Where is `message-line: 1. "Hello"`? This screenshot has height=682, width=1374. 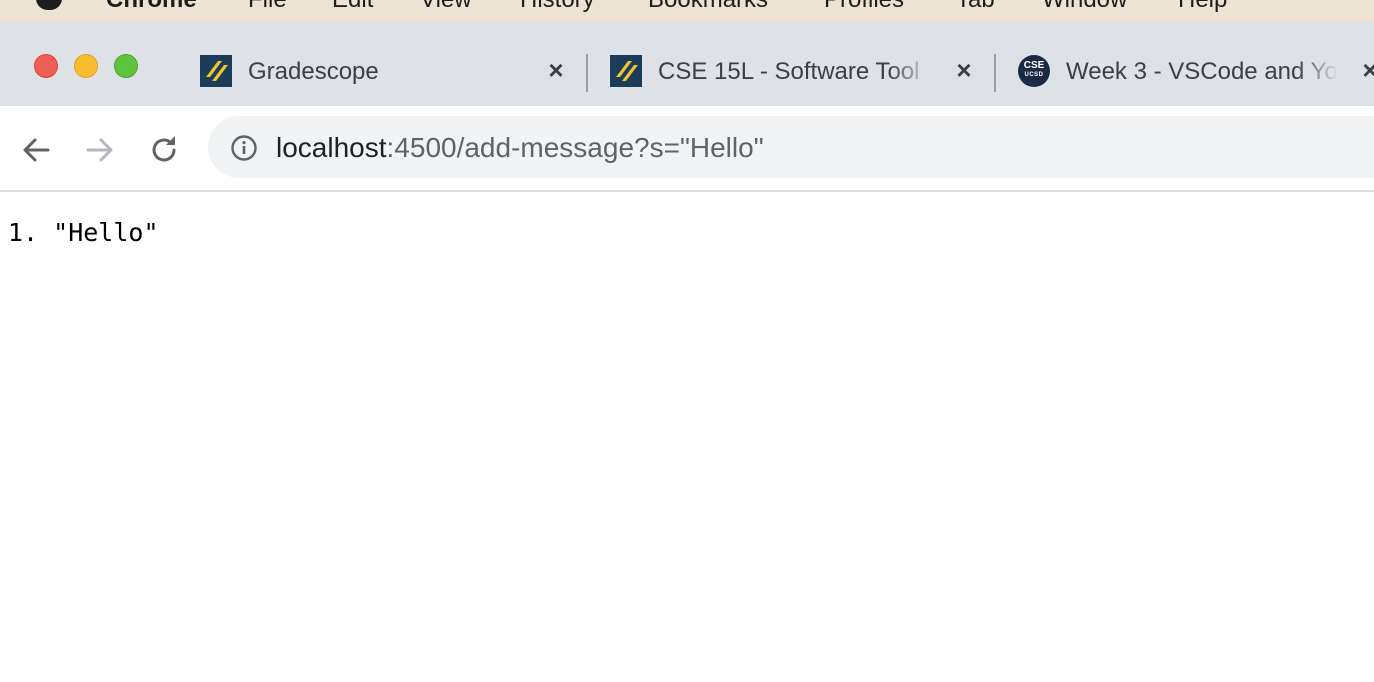 message-line: 1. "Hello" is located at coordinates (83, 232).